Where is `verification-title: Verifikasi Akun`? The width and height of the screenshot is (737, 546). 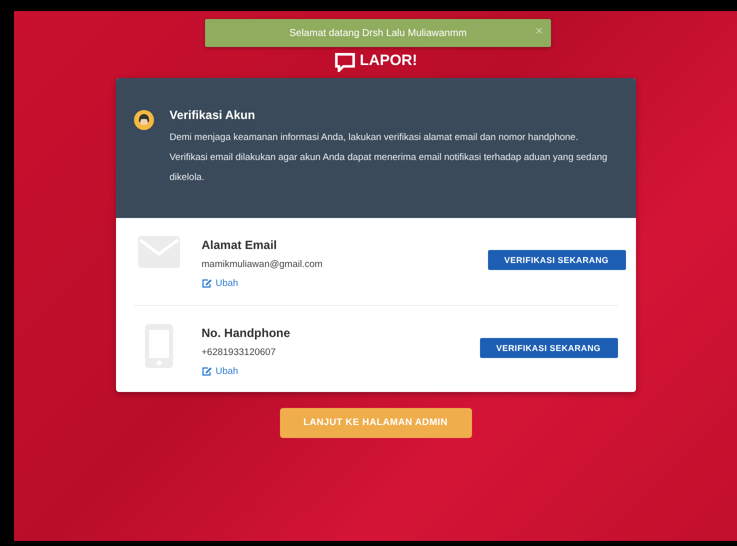
verification-title: Verifikasi Akun is located at coordinates (213, 115).